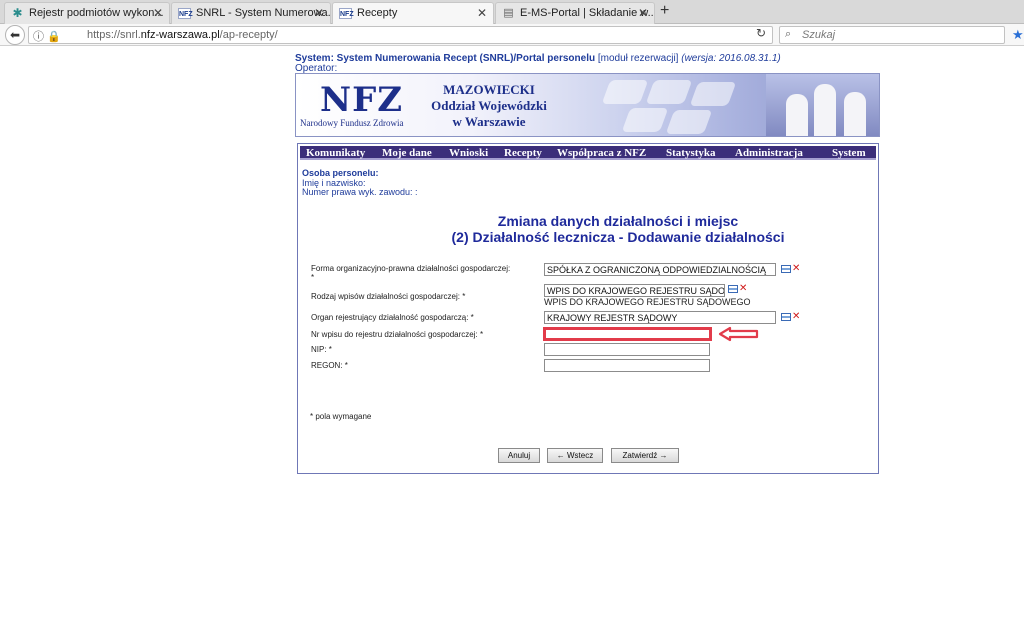 Image resolution: width=1024 pixels, height=621 pixels. I want to click on confirm-button: Zatwierdź →, so click(645, 455).